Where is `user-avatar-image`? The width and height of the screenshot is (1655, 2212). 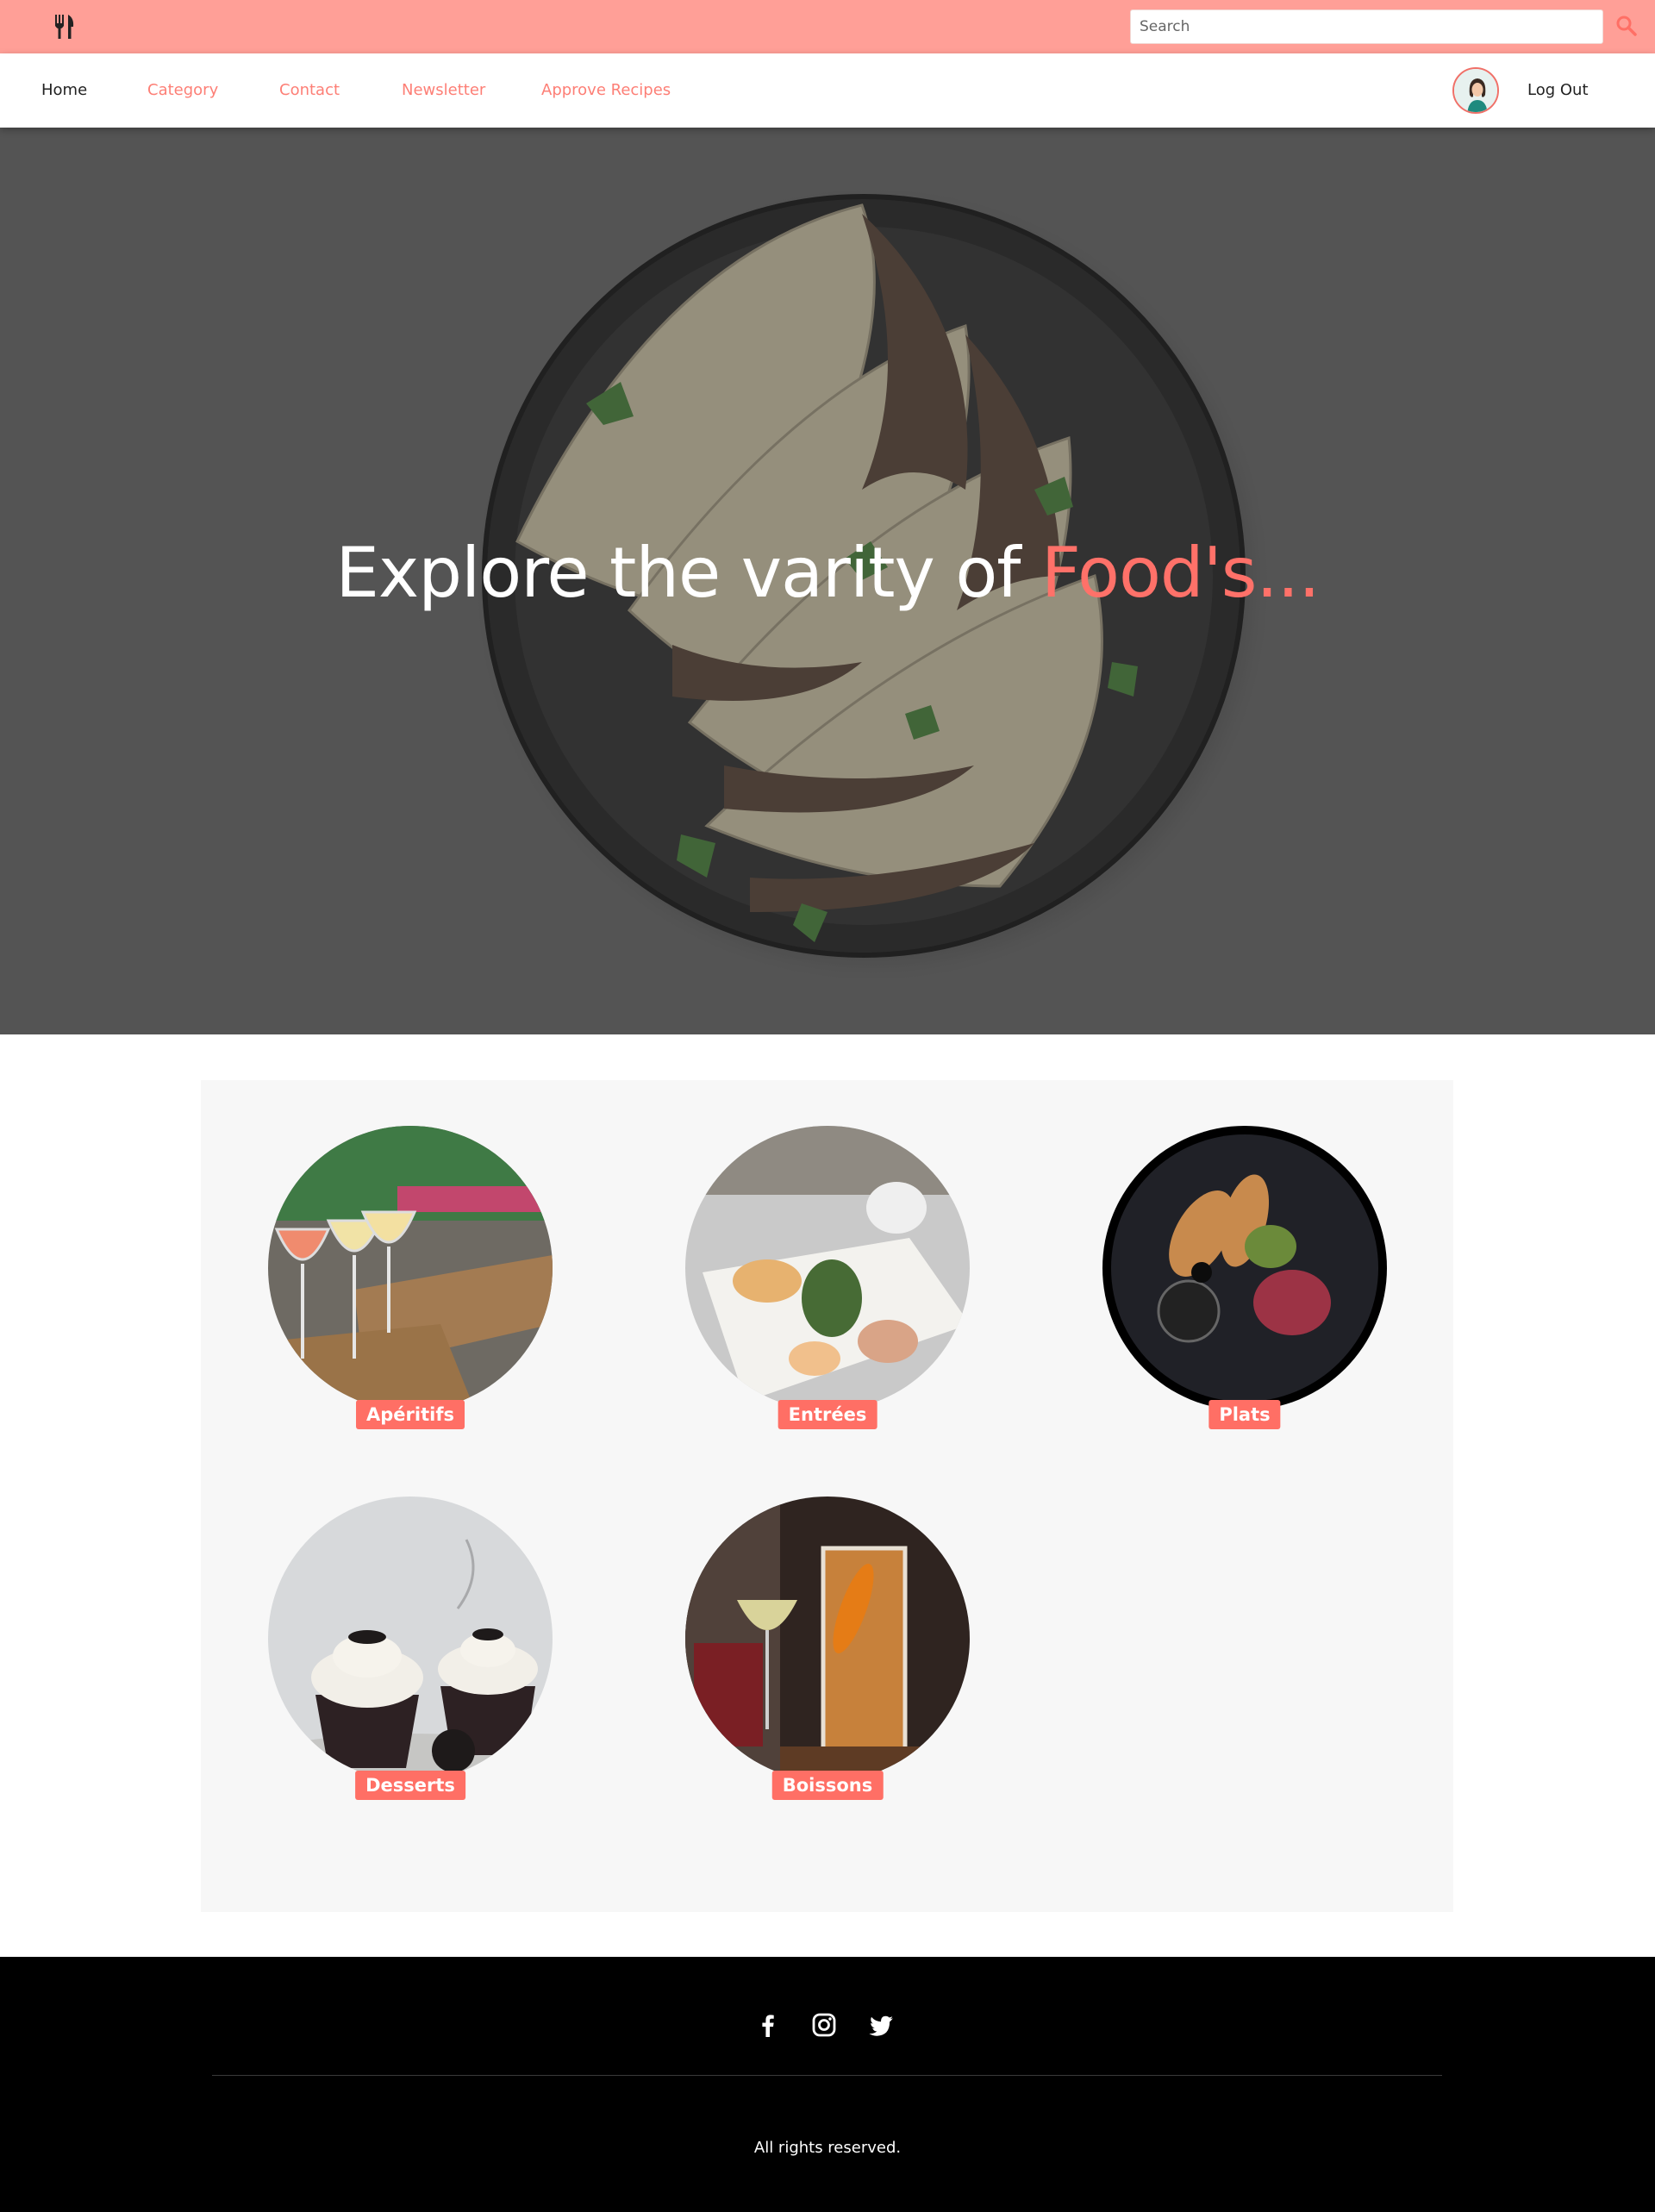 user-avatar-image is located at coordinates (1476, 90).